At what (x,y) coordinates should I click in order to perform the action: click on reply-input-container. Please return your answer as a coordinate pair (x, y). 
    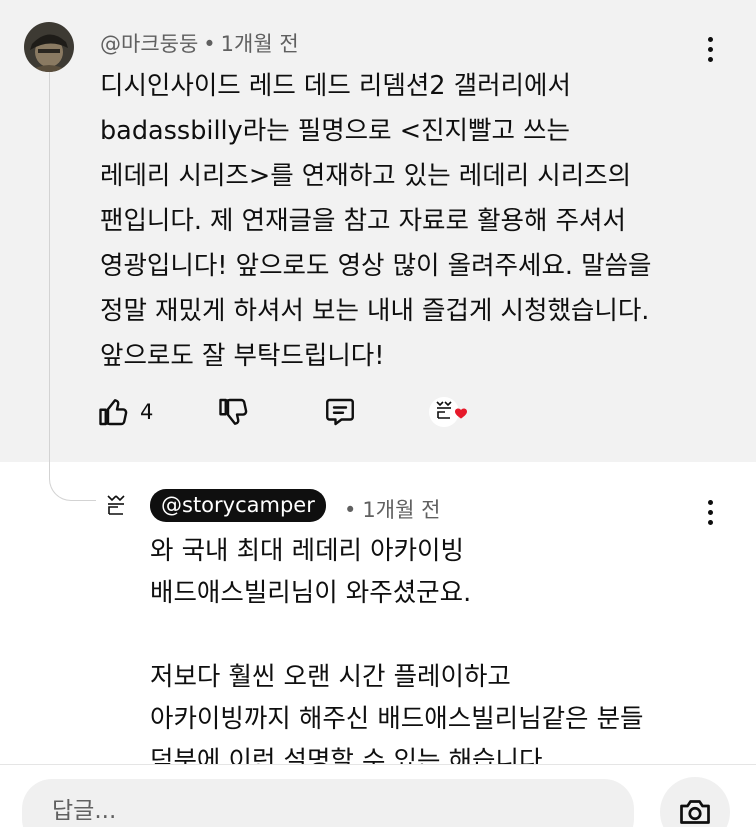
    Looking at the image, I should click on (328, 803).